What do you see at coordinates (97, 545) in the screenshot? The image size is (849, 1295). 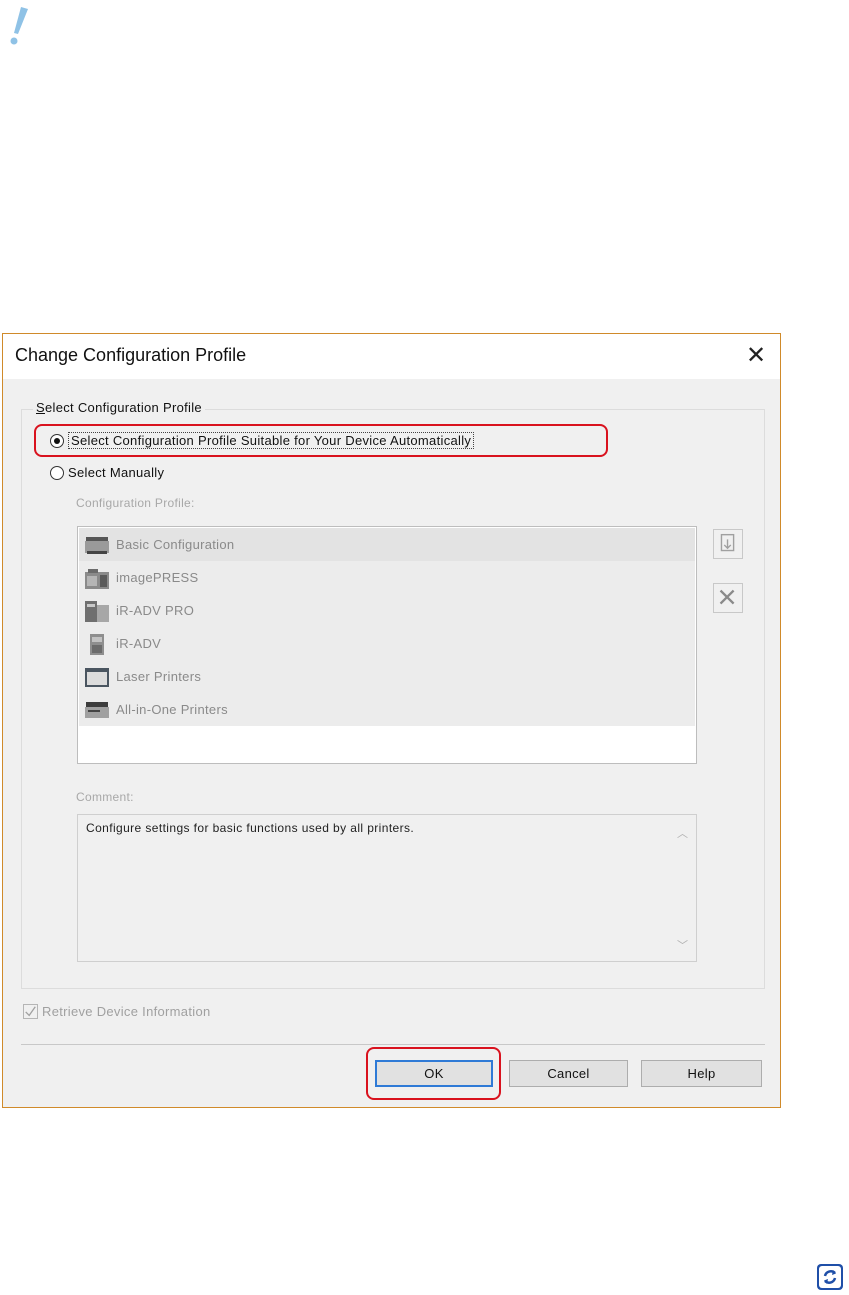 I see `basic-printer-icon` at bounding box center [97, 545].